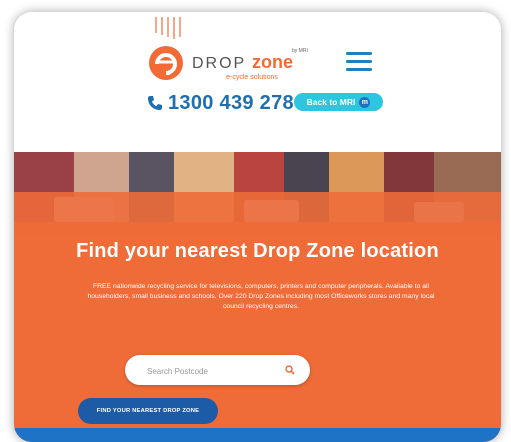 Image resolution: width=511 pixels, height=442 pixels. Describe the element at coordinates (331, 102) in the screenshot. I see `back-to-mri-label: Back to MRI` at that location.